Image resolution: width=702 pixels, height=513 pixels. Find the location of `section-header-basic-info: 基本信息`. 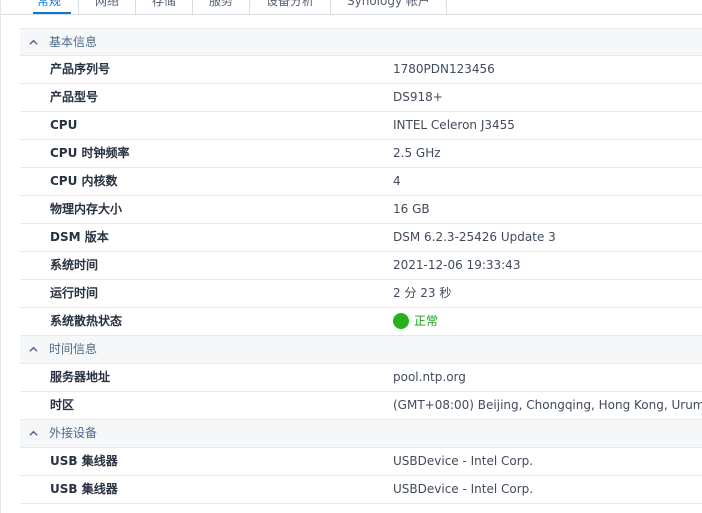

section-header-basic-info: 基本信息 is located at coordinates (361, 42).